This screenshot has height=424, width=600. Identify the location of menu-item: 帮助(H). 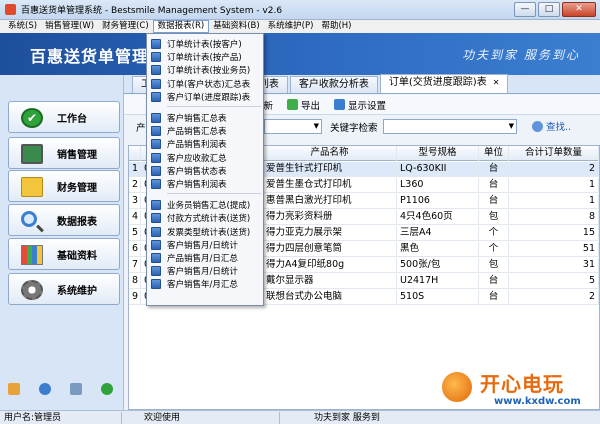
(336, 26).